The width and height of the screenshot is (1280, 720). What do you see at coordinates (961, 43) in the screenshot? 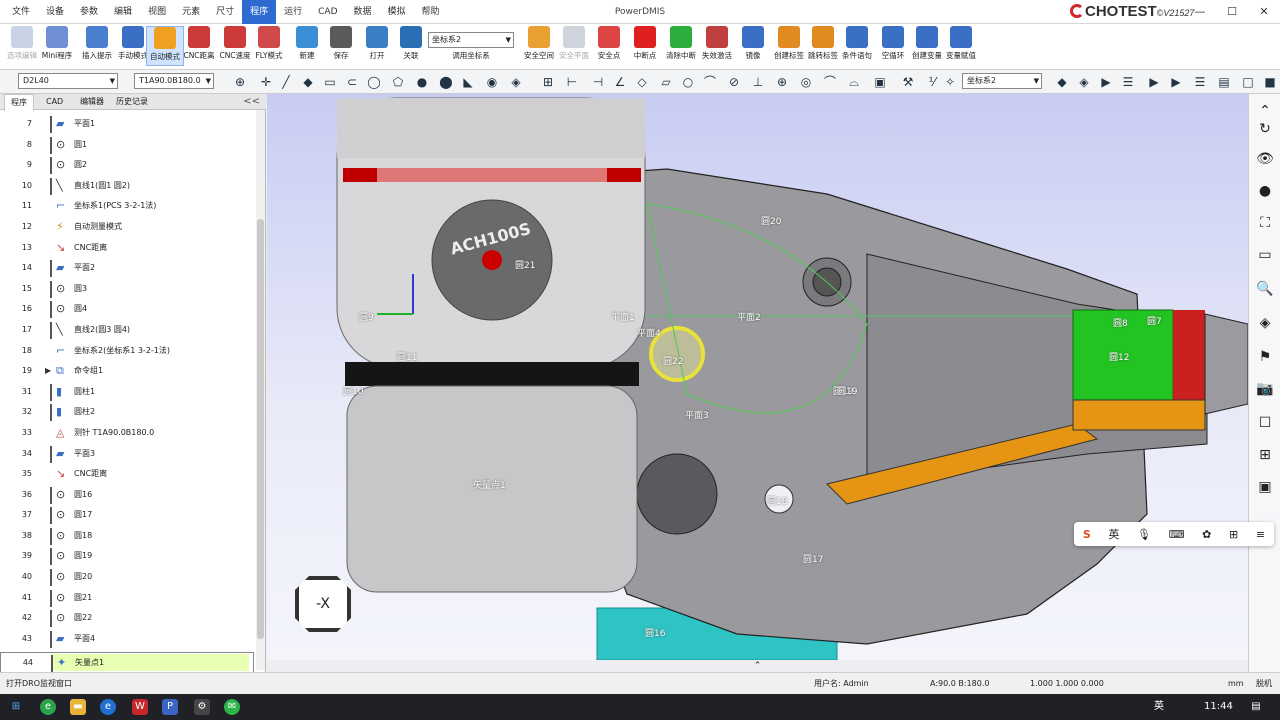
I see `ribbon-button-25: 变量赋值` at bounding box center [961, 43].